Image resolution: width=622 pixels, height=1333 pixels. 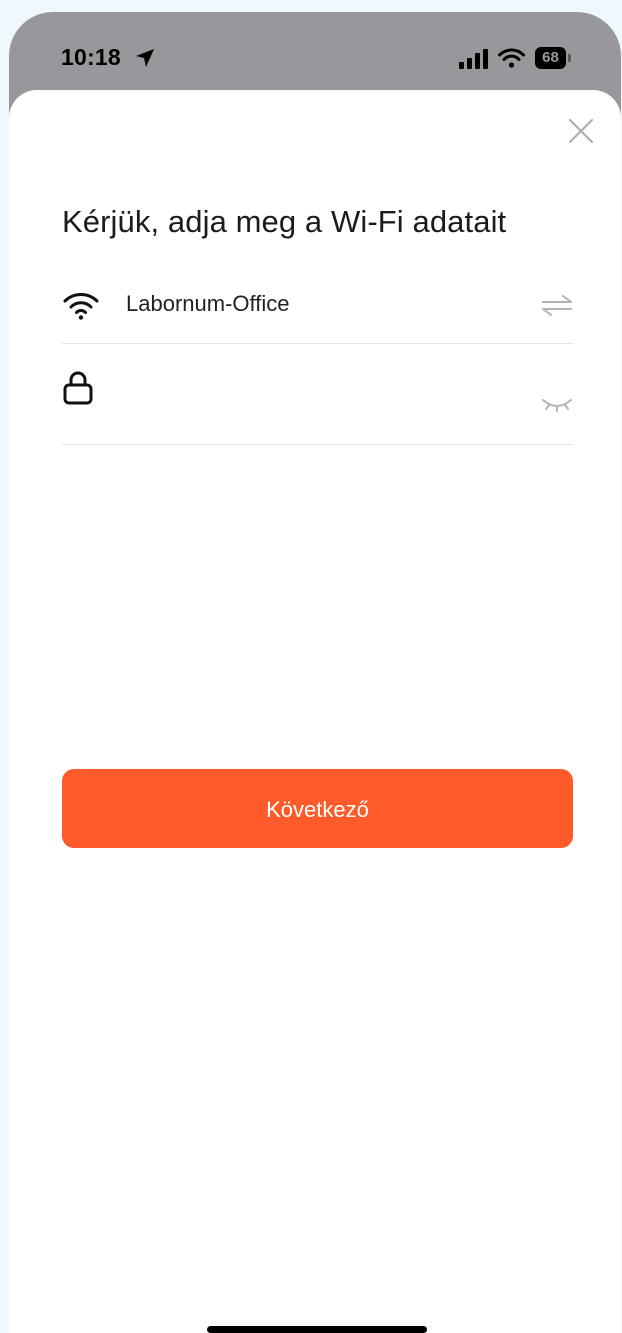 What do you see at coordinates (317, 301) in the screenshot?
I see `ssid-row: Labornum-Office` at bounding box center [317, 301].